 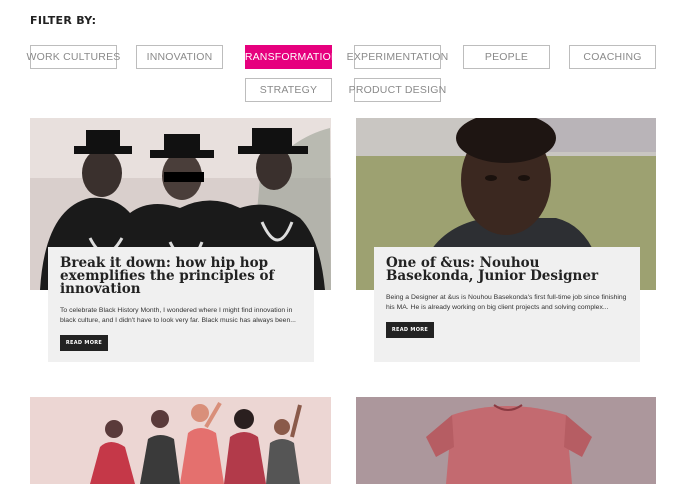 I want to click on filter-innovation: INNOVATION, so click(x=179, y=57).